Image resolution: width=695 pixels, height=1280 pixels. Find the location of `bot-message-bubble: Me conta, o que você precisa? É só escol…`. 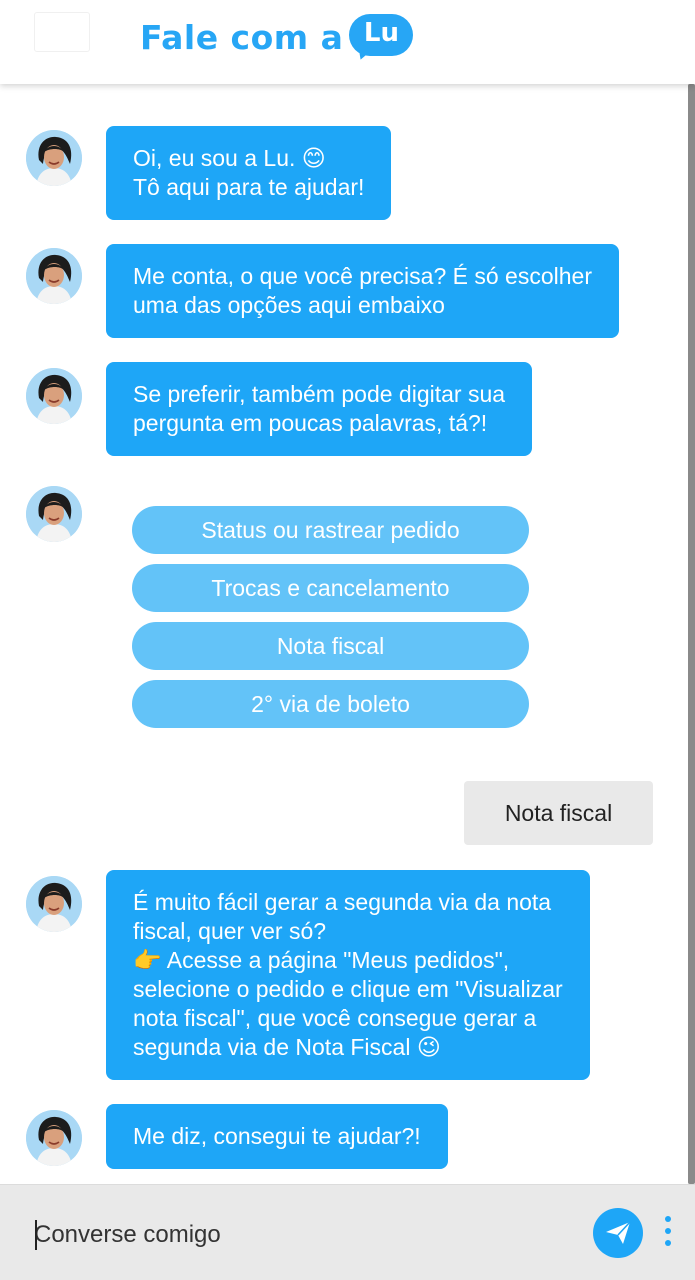

bot-message-bubble: Me conta, o que você precisa? É só escol… is located at coordinates (362, 291).